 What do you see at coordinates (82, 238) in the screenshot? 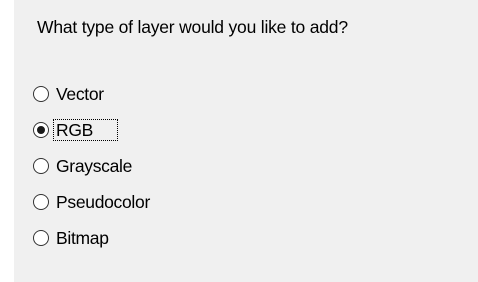
I see `radio-label-bitmap: Bitmap` at bounding box center [82, 238].